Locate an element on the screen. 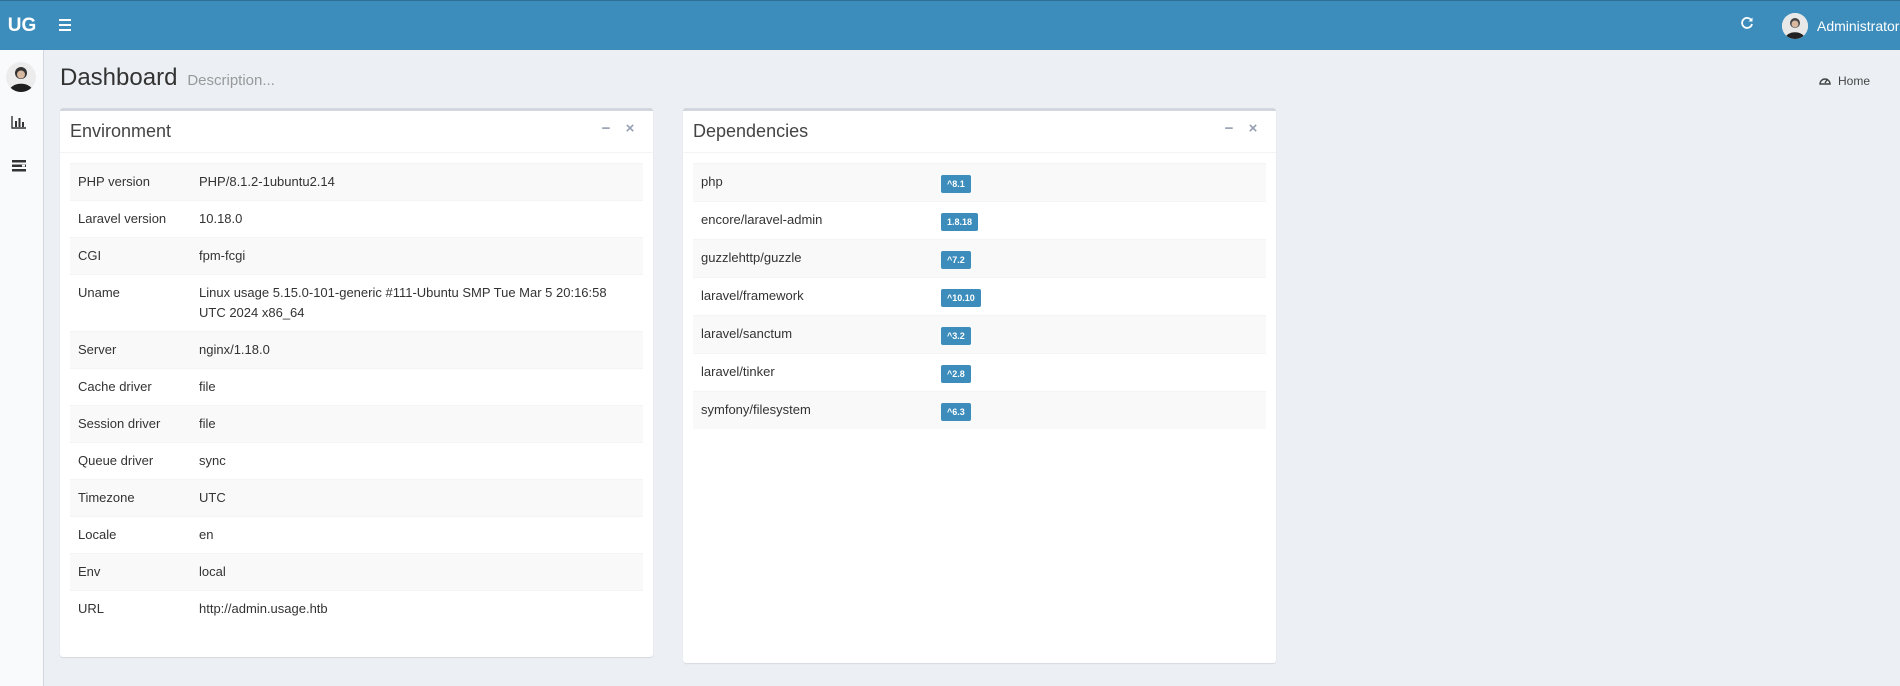  table-row: Cache driver file is located at coordinates (356, 387).